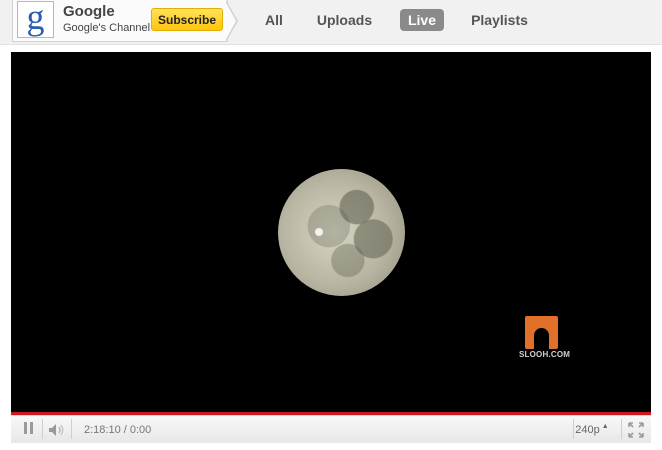  Describe the element at coordinates (605, 426) in the screenshot. I see `caret-up-icon: ▲` at that location.